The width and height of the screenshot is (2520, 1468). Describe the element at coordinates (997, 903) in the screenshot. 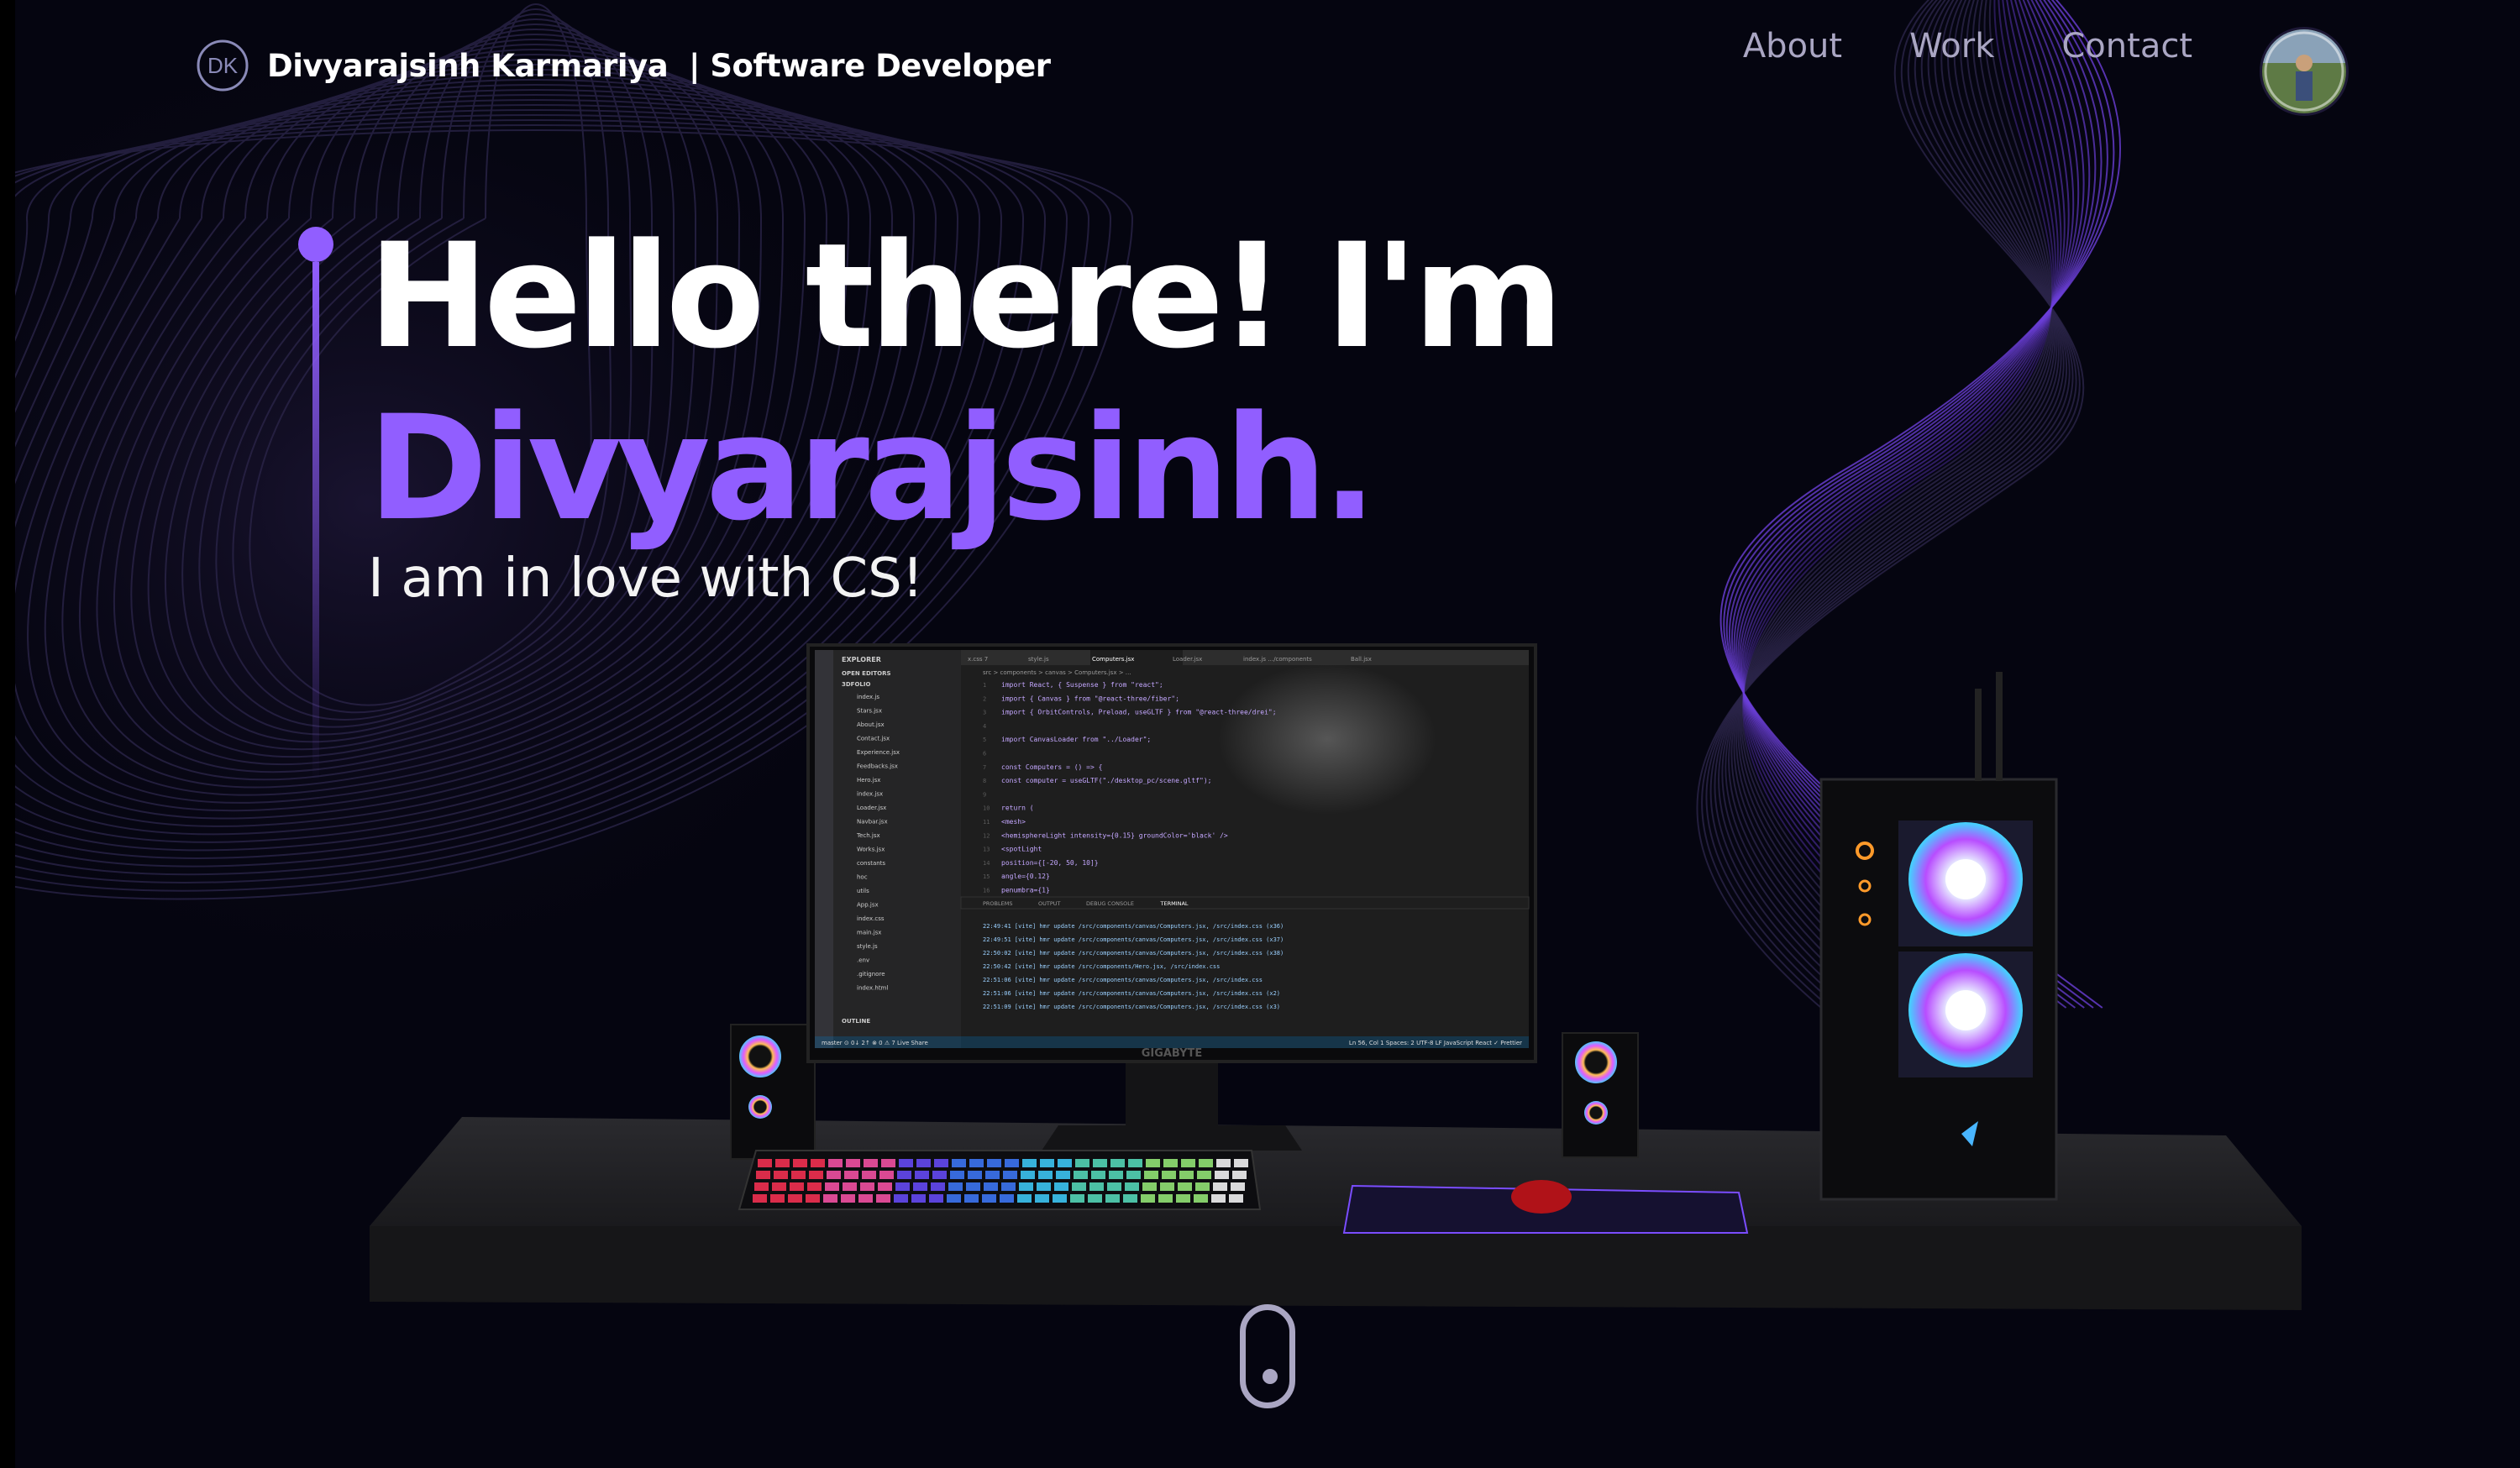

I see `panel-tab: PROBLEMS` at that location.